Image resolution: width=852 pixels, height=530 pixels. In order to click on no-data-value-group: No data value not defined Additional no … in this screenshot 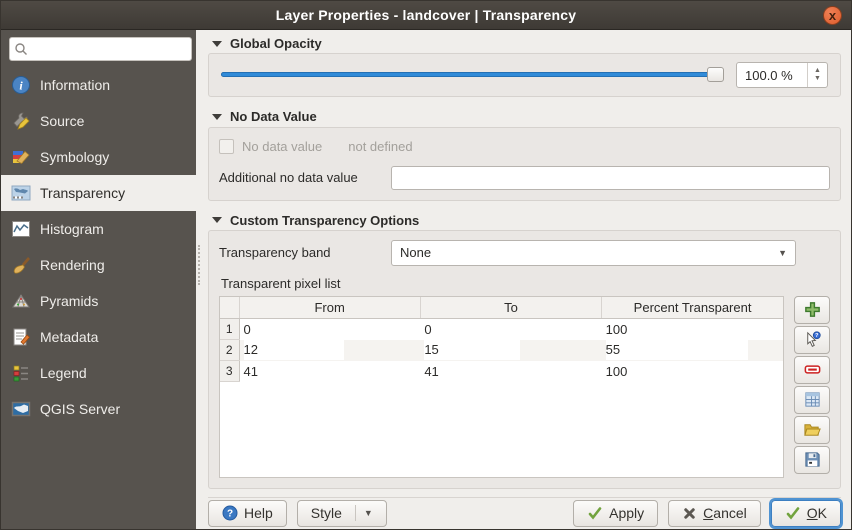, I will do `click(524, 163)`.